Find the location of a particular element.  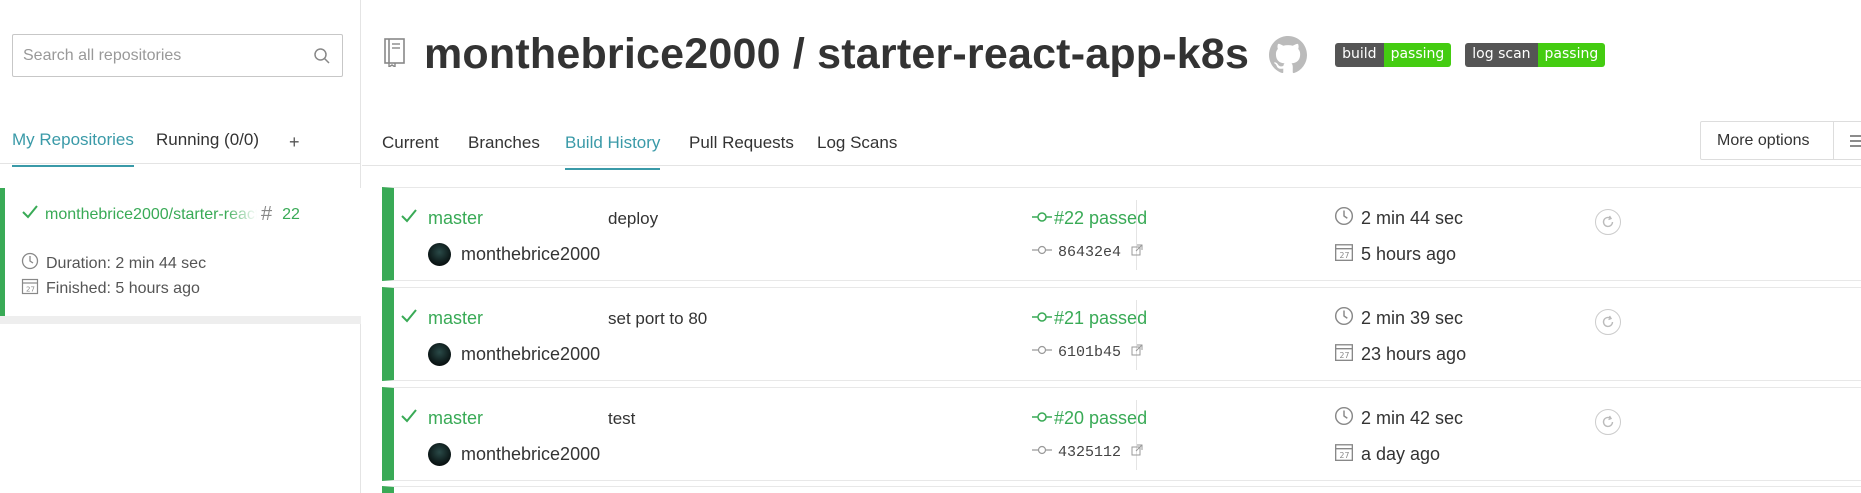

build-status: #21 passed is located at coordinates (1100, 318).